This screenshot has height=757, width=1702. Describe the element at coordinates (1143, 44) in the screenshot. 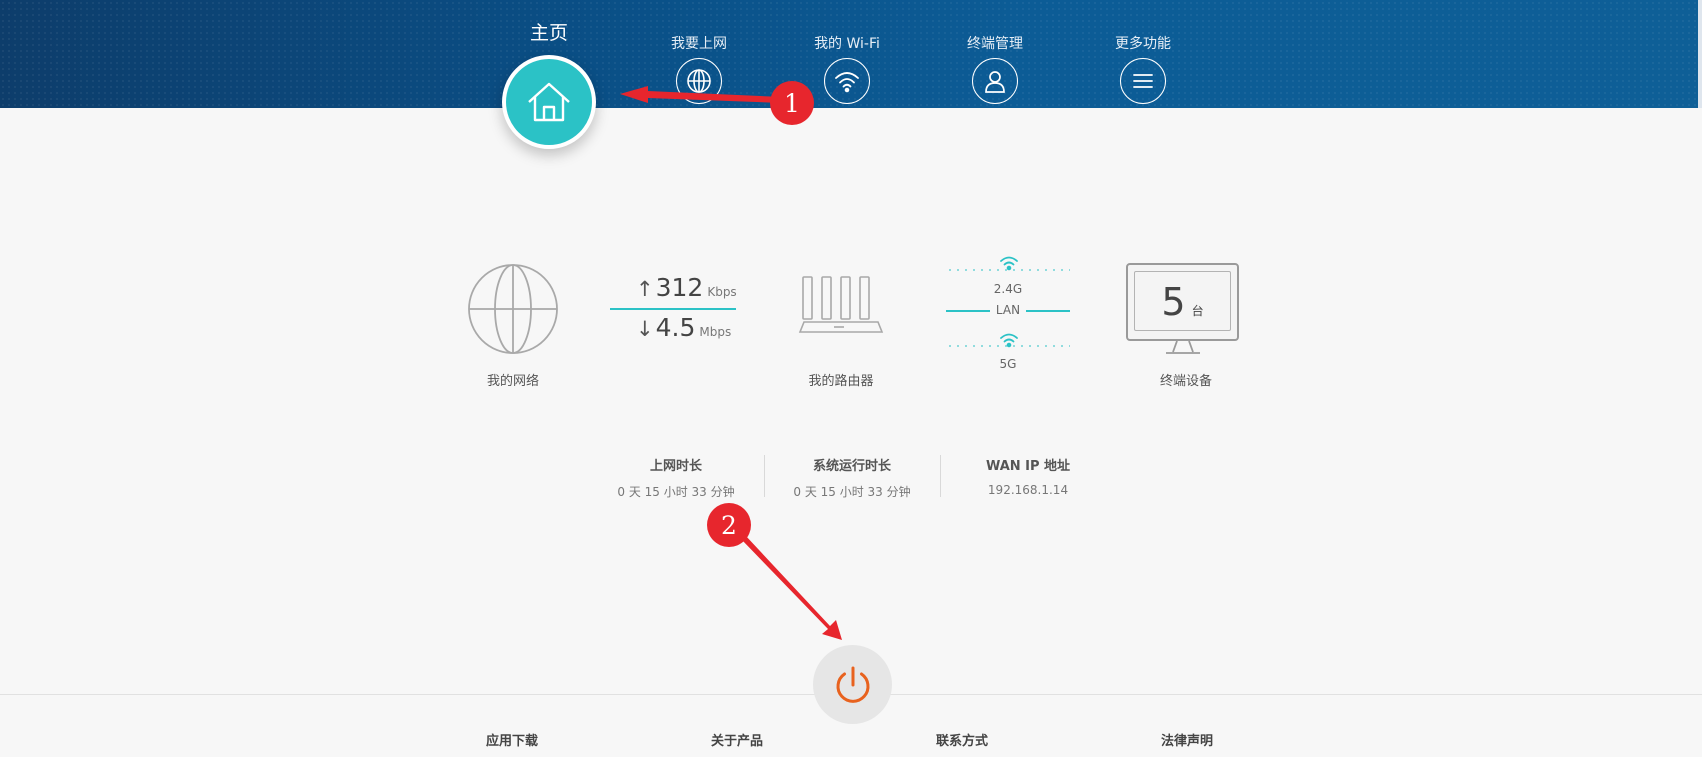

I see `nav-item-more-label: 更多功能` at that location.